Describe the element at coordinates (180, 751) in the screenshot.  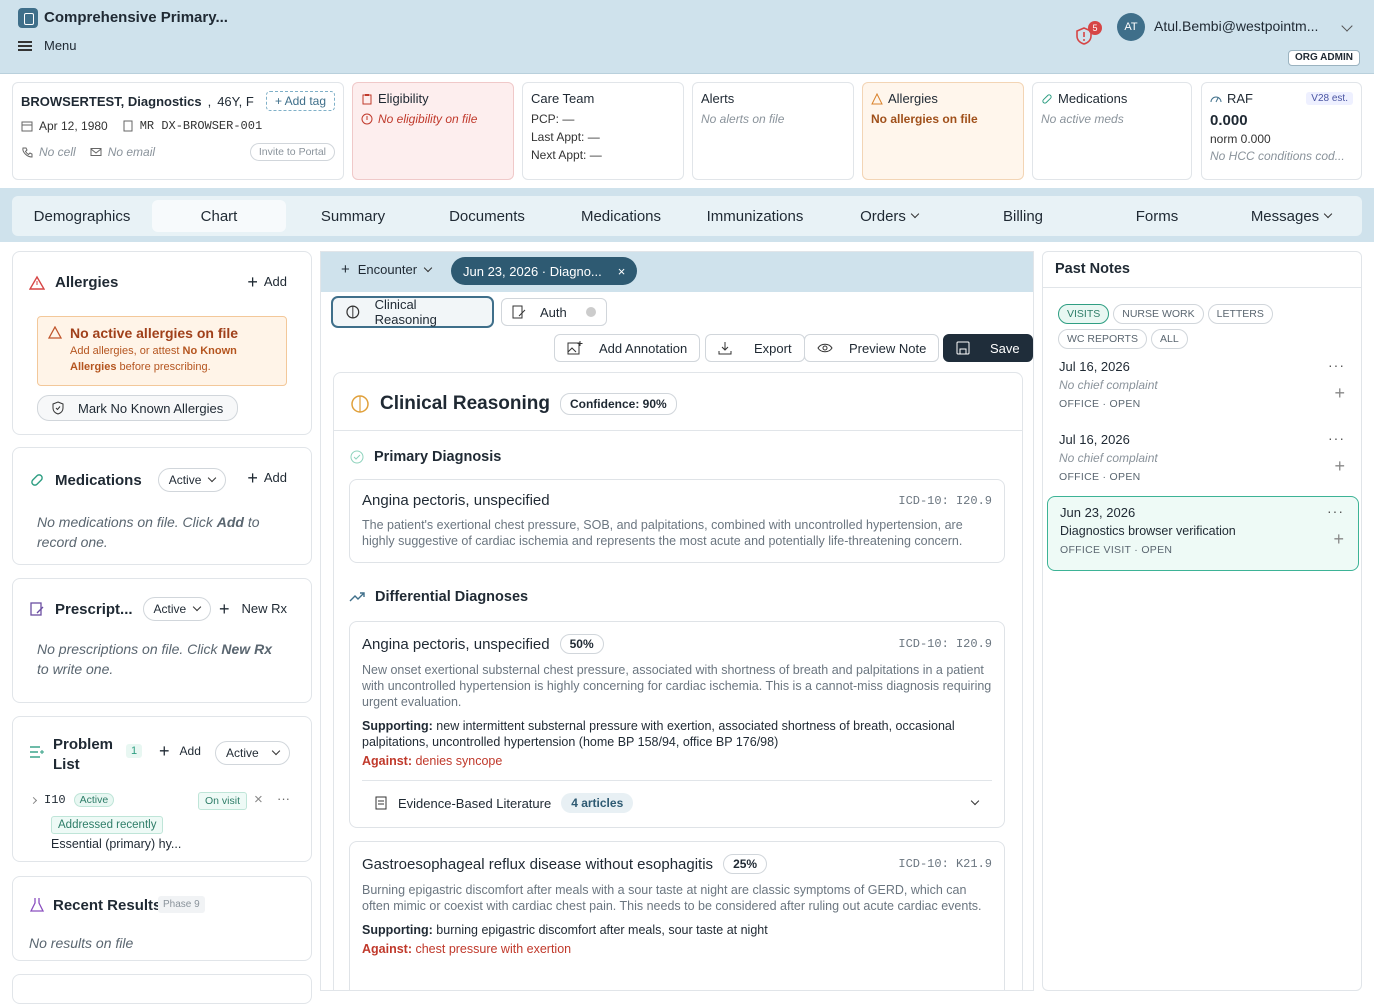
I see `add-problem-button: + Add` at that location.